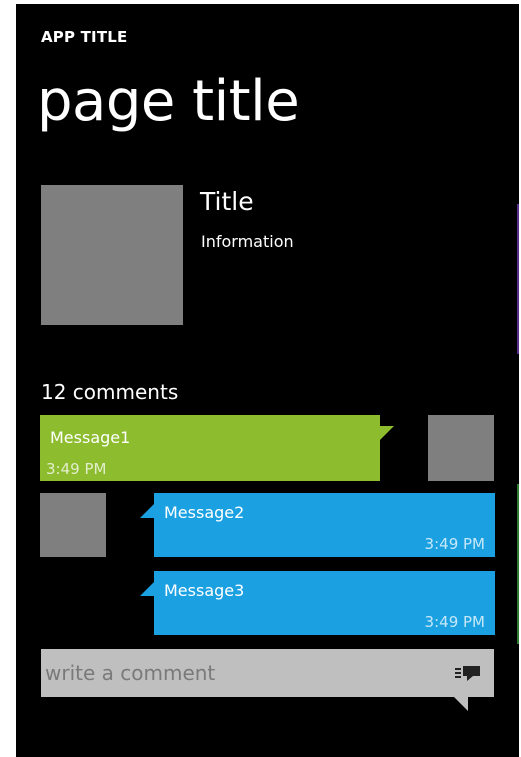 The image size is (521, 757). Describe the element at coordinates (247, 241) in the screenshot. I see `item-information: Information` at that location.